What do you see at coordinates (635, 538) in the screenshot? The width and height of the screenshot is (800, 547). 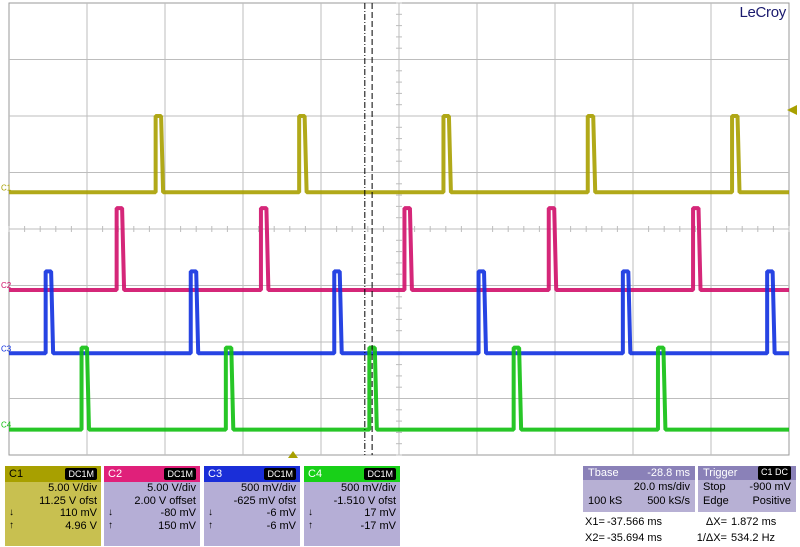 I see `x2-value: -35.694 ms` at bounding box center [635, 538].